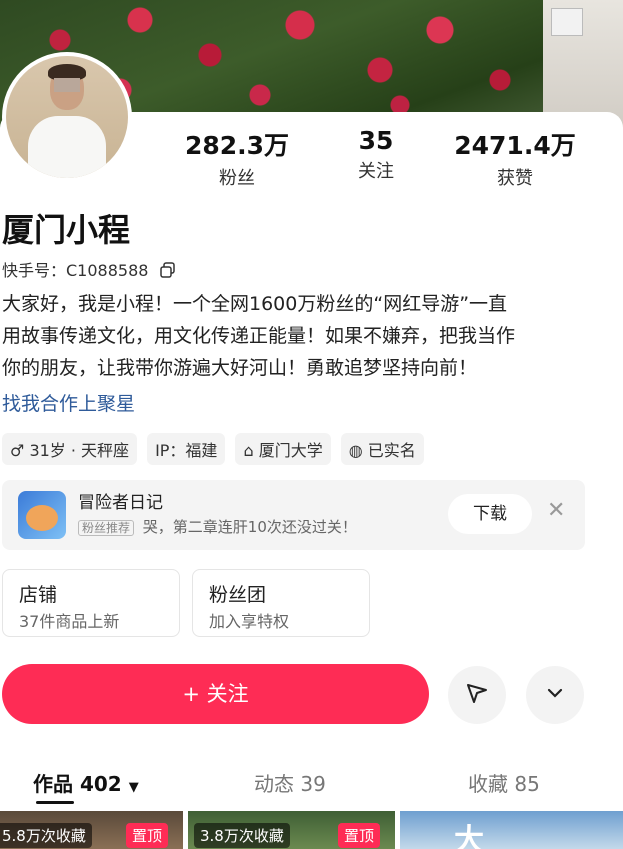 The width and height of the screenshot is (623, 849). I want to click on stat-fans-label: 粉丝, so click(237, 178).